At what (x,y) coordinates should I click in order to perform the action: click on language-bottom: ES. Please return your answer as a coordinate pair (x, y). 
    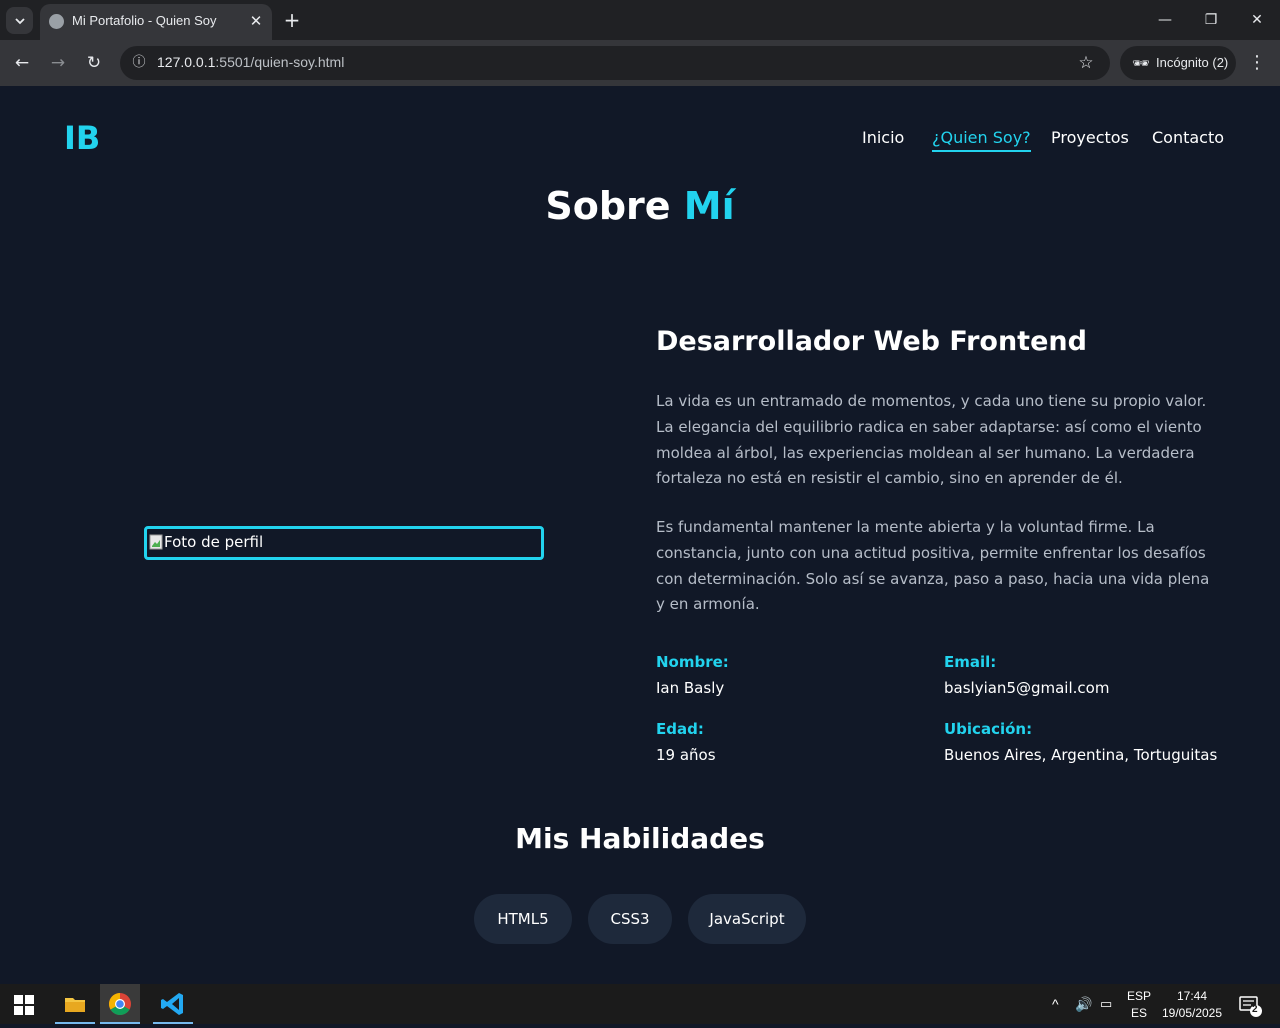
    Looking at the image, I should click on (1138, 1013).